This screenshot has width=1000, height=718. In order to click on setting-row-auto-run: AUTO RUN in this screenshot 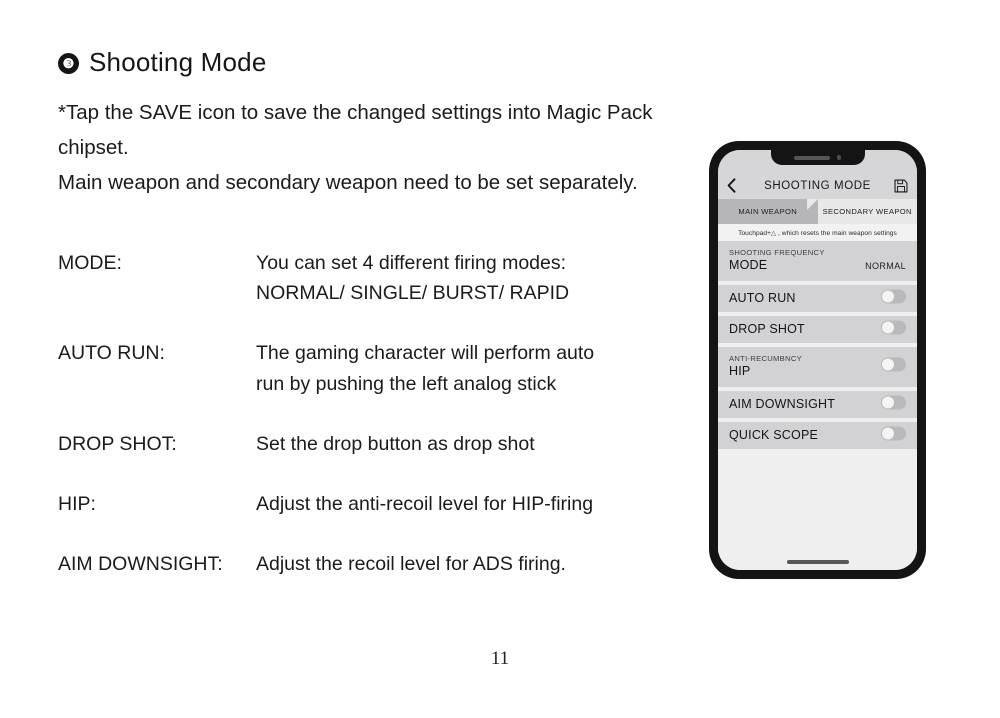, I will do `click(817, 300)`.